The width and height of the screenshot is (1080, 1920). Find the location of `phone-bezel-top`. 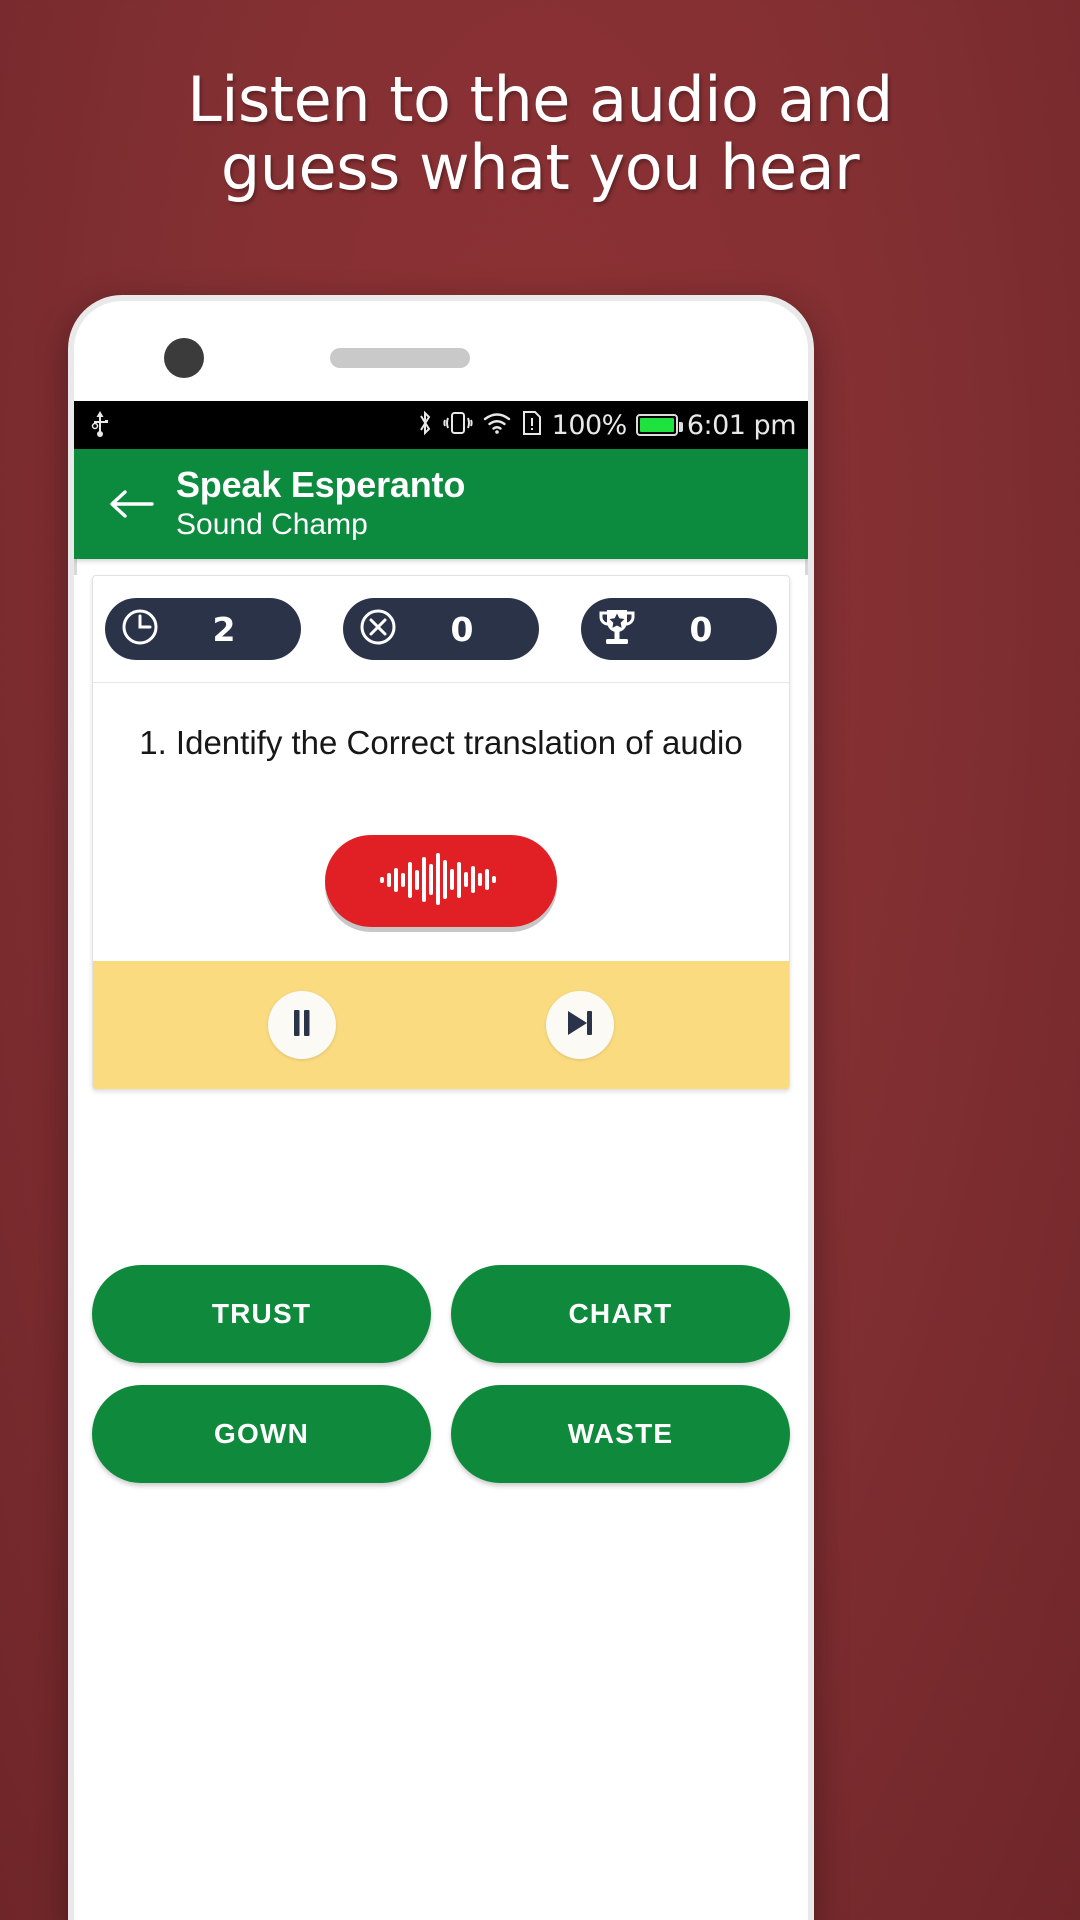

phone-bezel-top is located at coordinates (441, 351).